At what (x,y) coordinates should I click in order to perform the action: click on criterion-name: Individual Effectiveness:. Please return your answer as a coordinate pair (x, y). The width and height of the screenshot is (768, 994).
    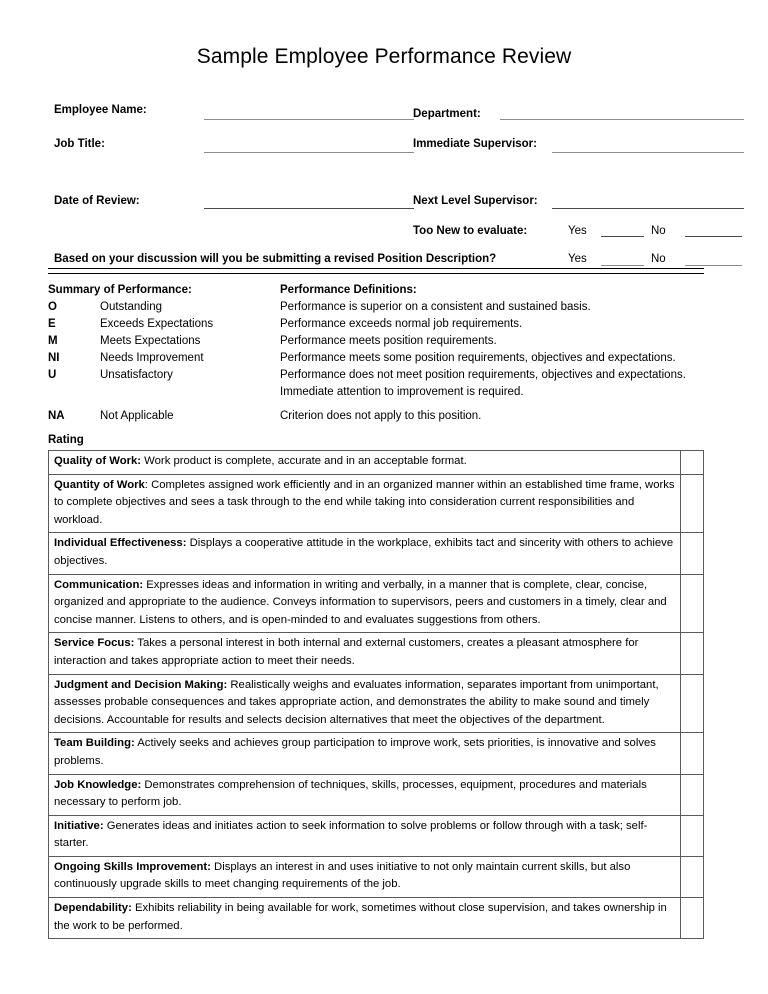
    Looking at the image, I should click on (120, 543).